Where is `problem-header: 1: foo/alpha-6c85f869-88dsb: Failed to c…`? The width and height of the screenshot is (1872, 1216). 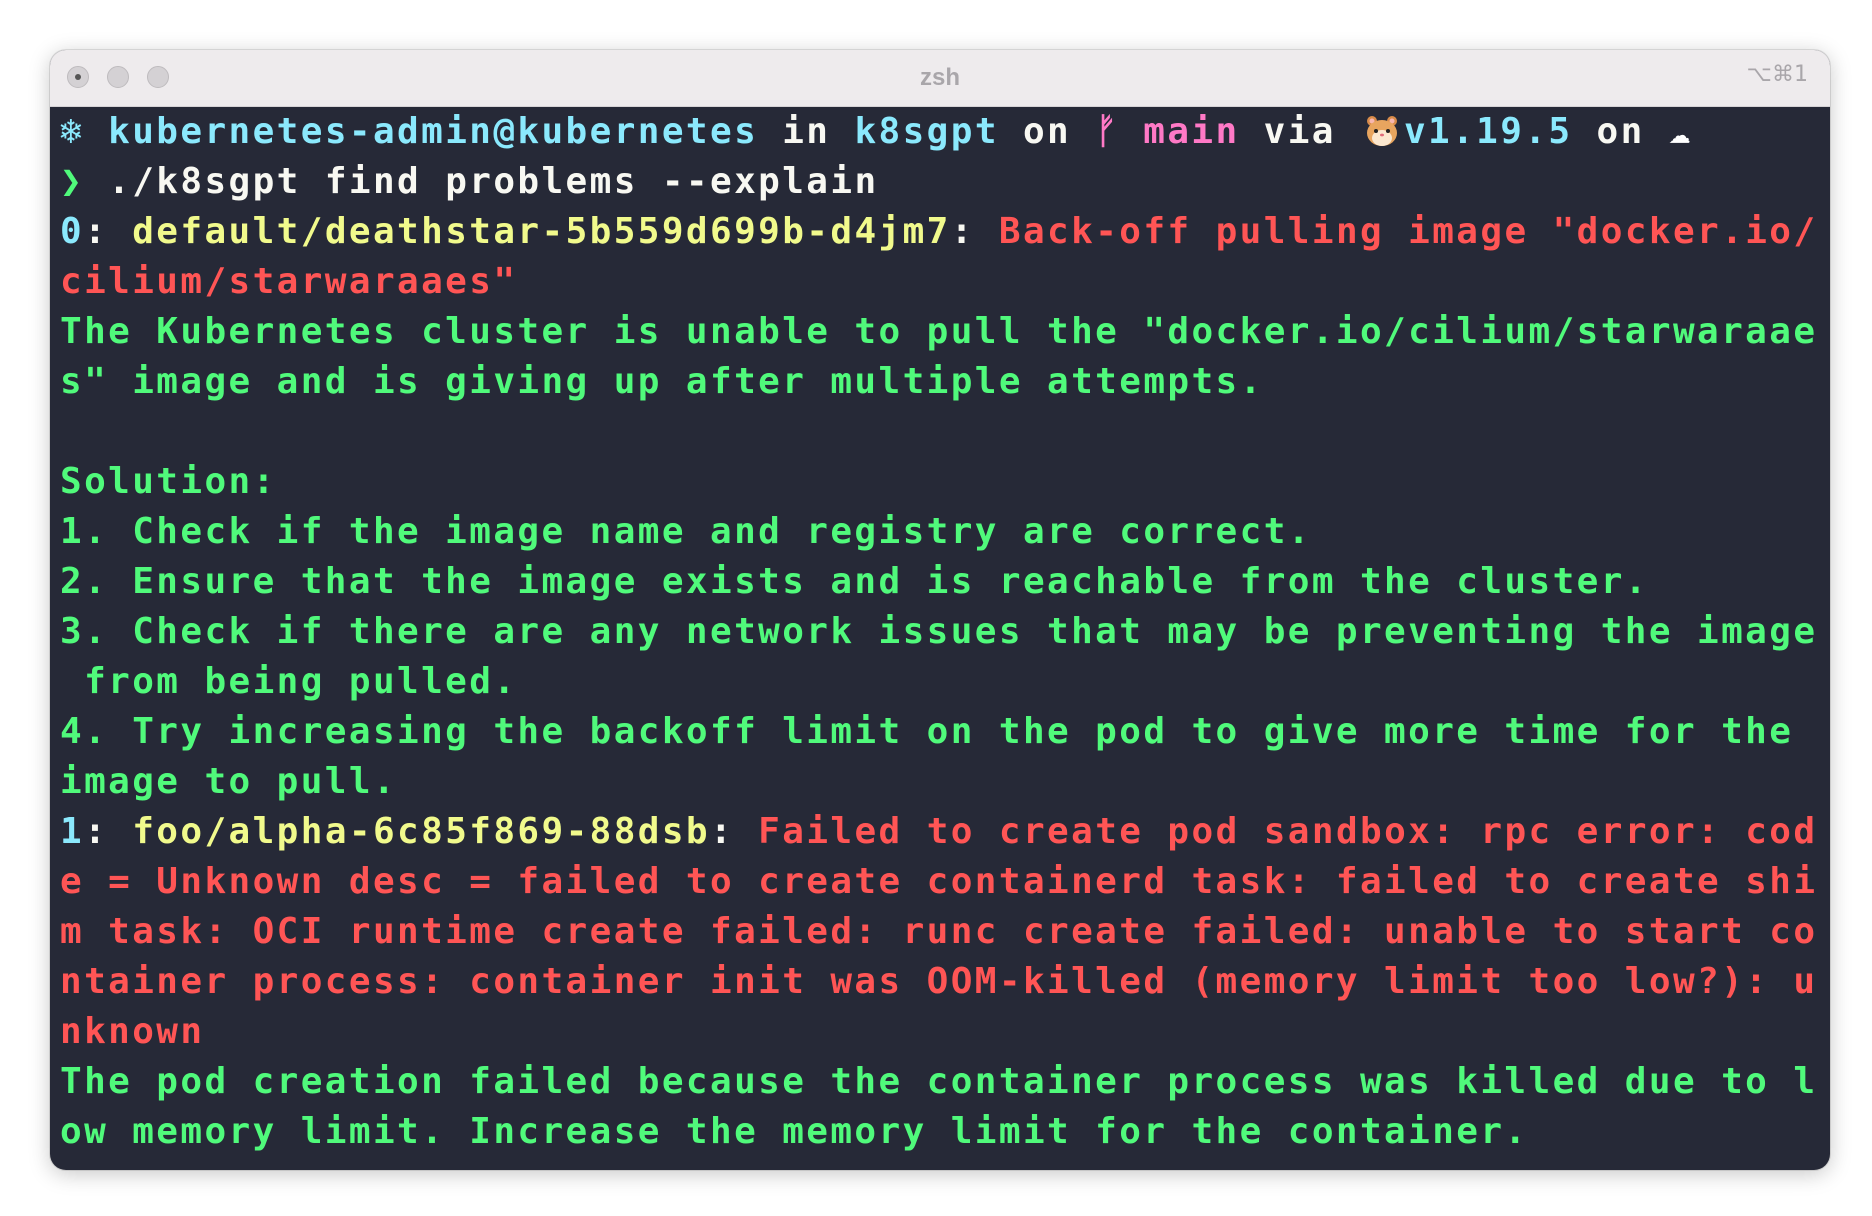
problem-header: 1: foo/alpha-6c85f869-88dsb: Failed to c… is located at coordinates (940, 832).